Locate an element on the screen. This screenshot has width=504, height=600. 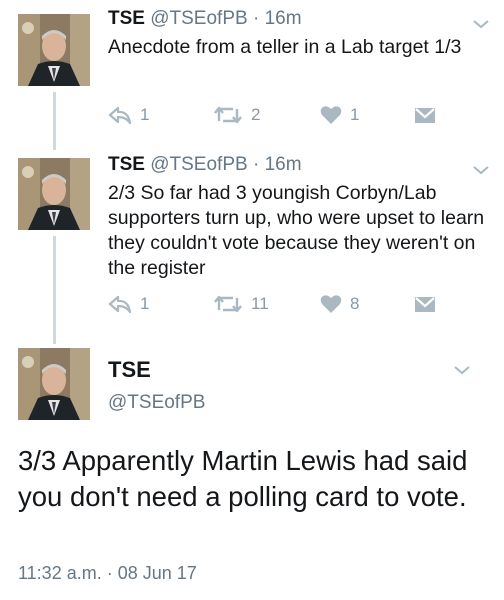
like-button: 8 is located at coordinates (339, 304).